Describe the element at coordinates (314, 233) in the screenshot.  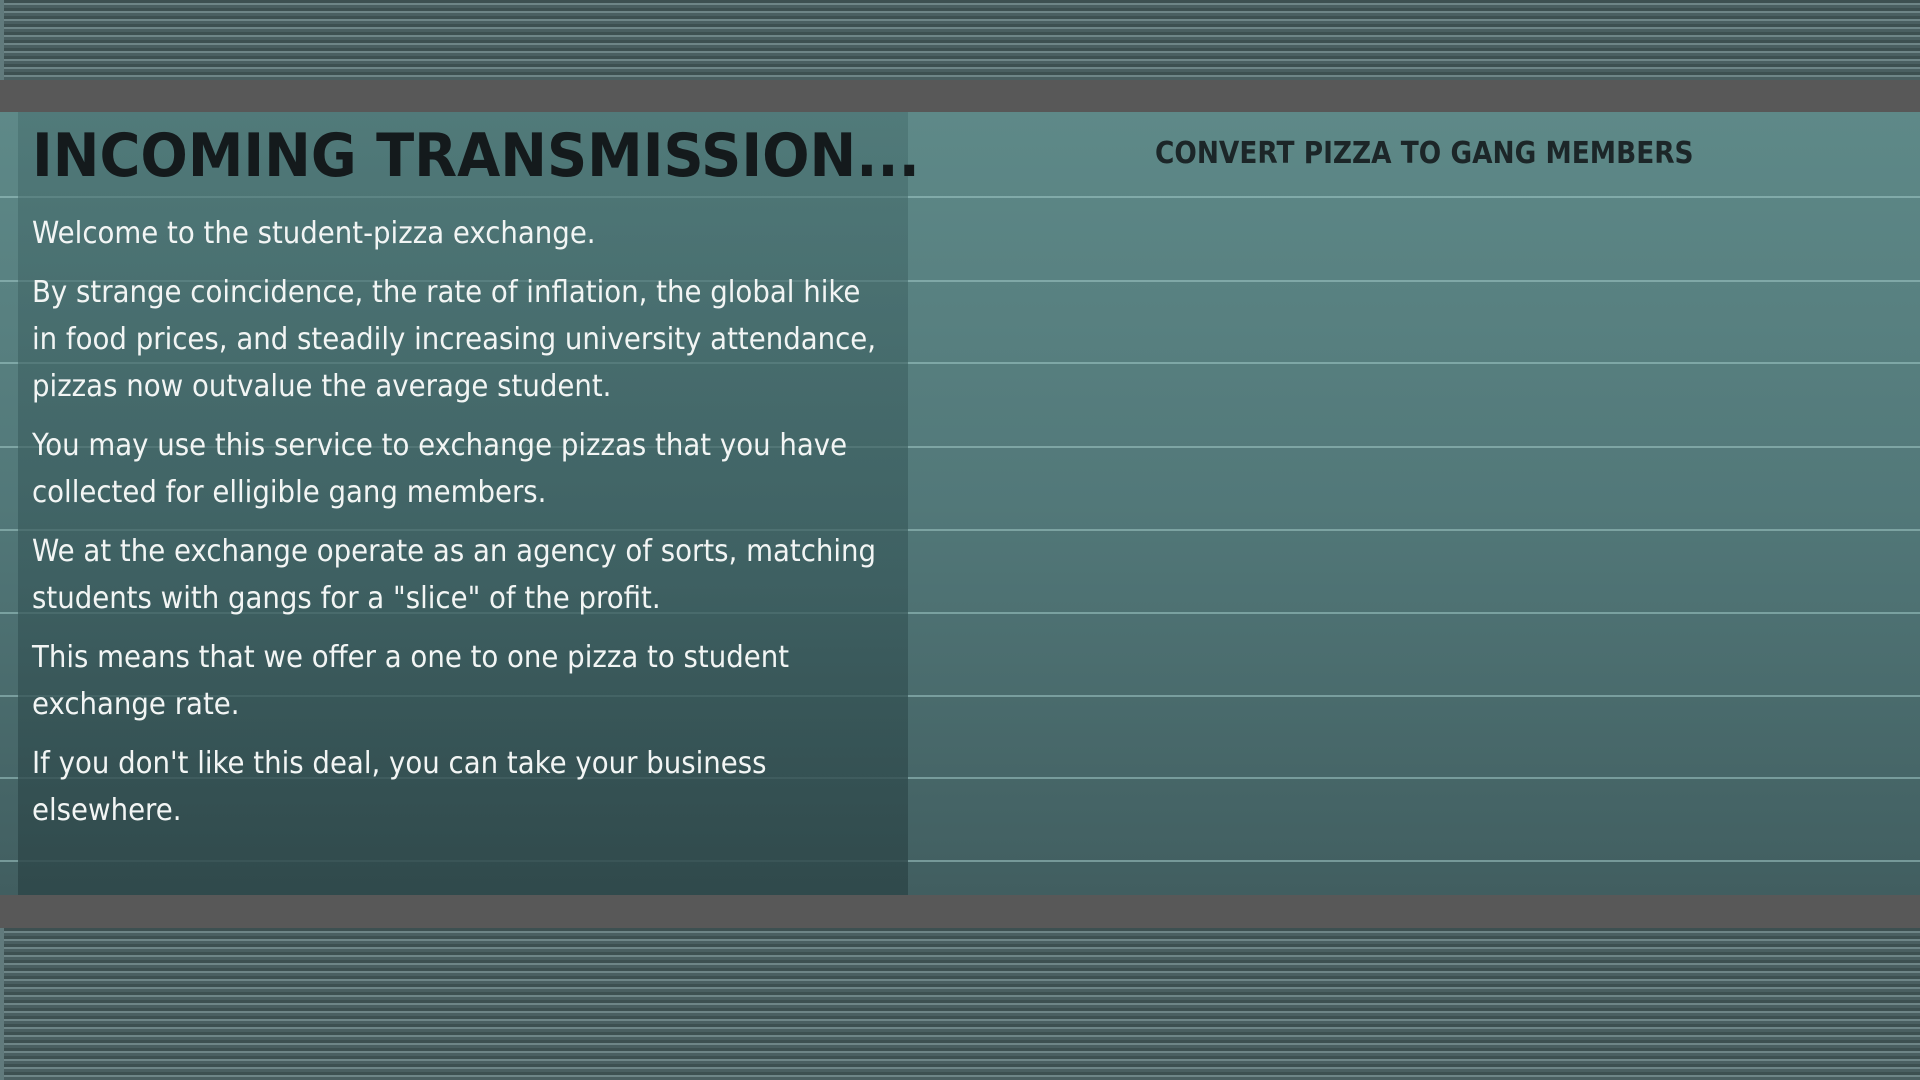
I see `transmission-paragraph: Welcome to the student-pizza exchange.` at that location.